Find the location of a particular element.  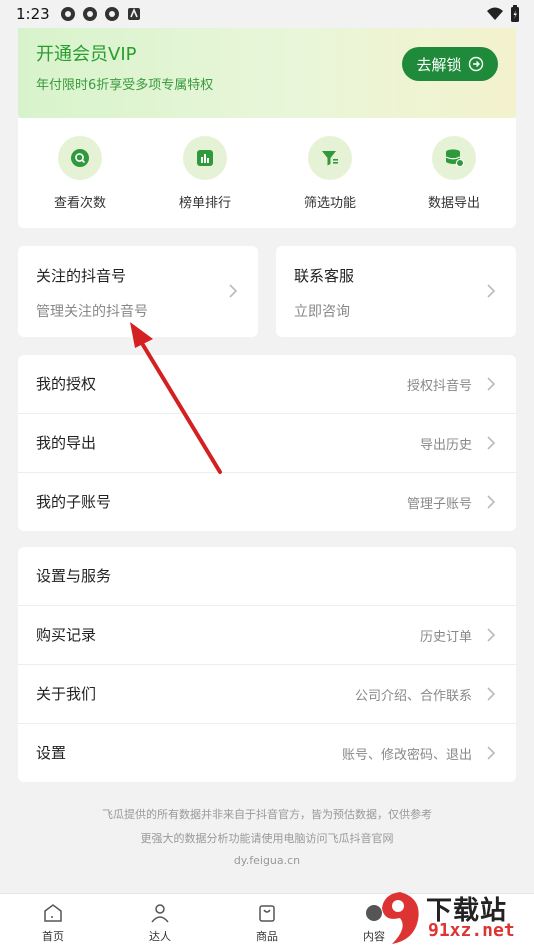

system-icons is located at coordinates (503, 14).